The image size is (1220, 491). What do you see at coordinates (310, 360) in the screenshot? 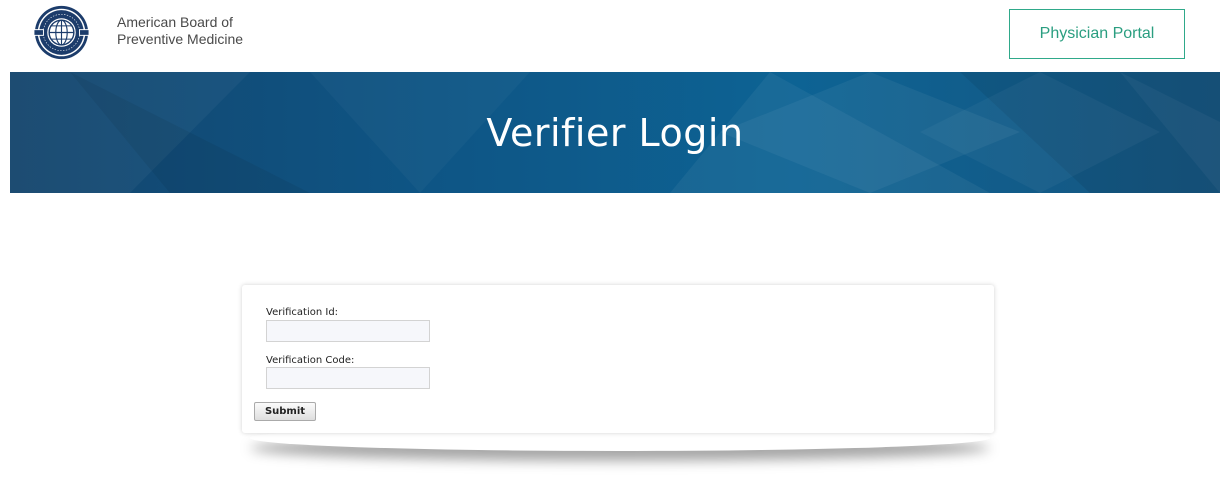
I see `verification-code-label: Verification Code:` at bounding box center [310, 360].